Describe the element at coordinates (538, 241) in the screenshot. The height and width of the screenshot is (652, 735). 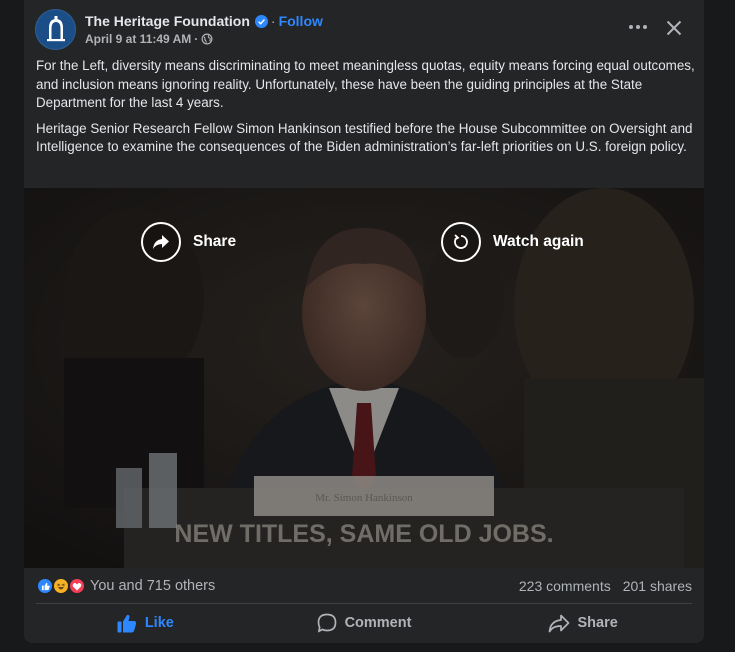
I see `watch-again-label: Watch again` at that location.